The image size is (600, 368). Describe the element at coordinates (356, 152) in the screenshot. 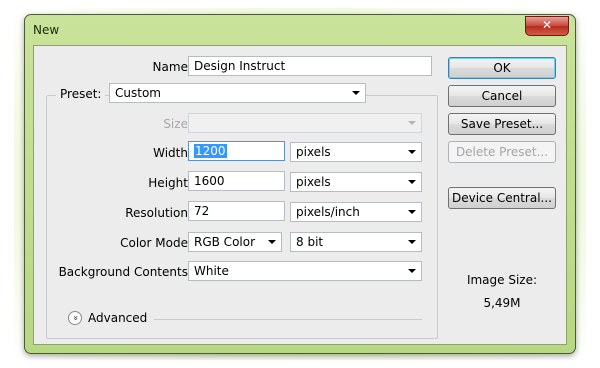

I see `width-unit-select: pixels` at that location.